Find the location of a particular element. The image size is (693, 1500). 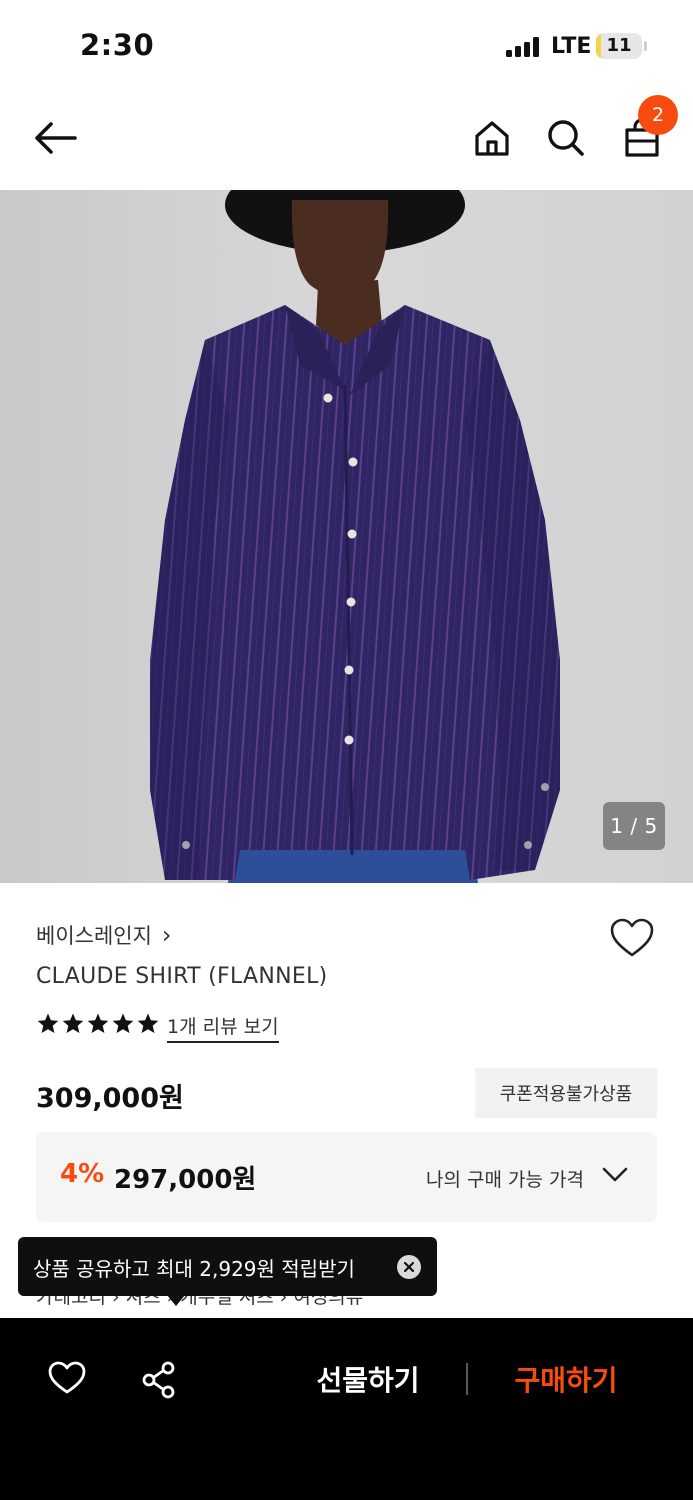

bottom-action-bar: 선물하기 구매하기 is located at coordinates (346, 1409).